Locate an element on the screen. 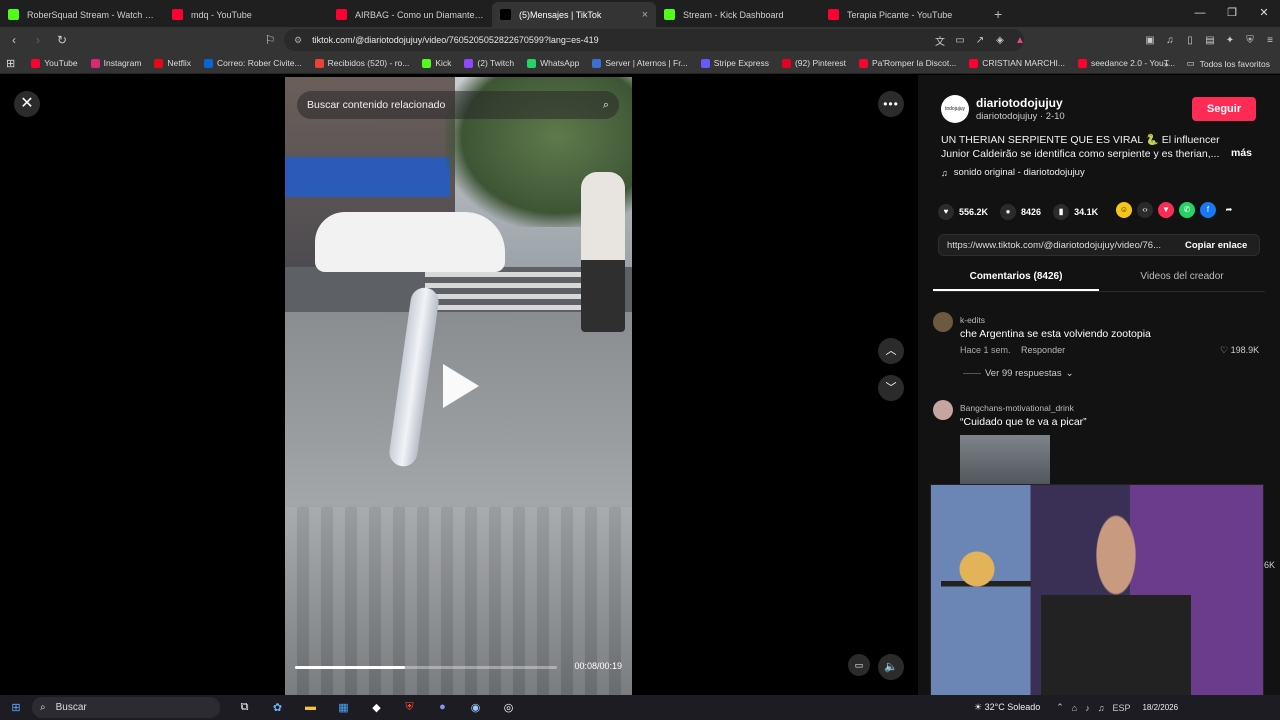 The width and height of the screenshot is (1280, 720). search-icon: ⌕ is located at coordinates (606, 105).